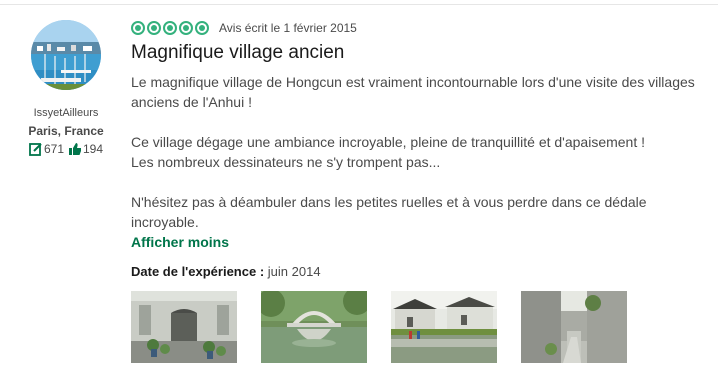 This screenshot has height=376, width=718. Describe the element at coordinates (93, 149) in the screenshot. I see `helpful-votes-value: 194` at that location.